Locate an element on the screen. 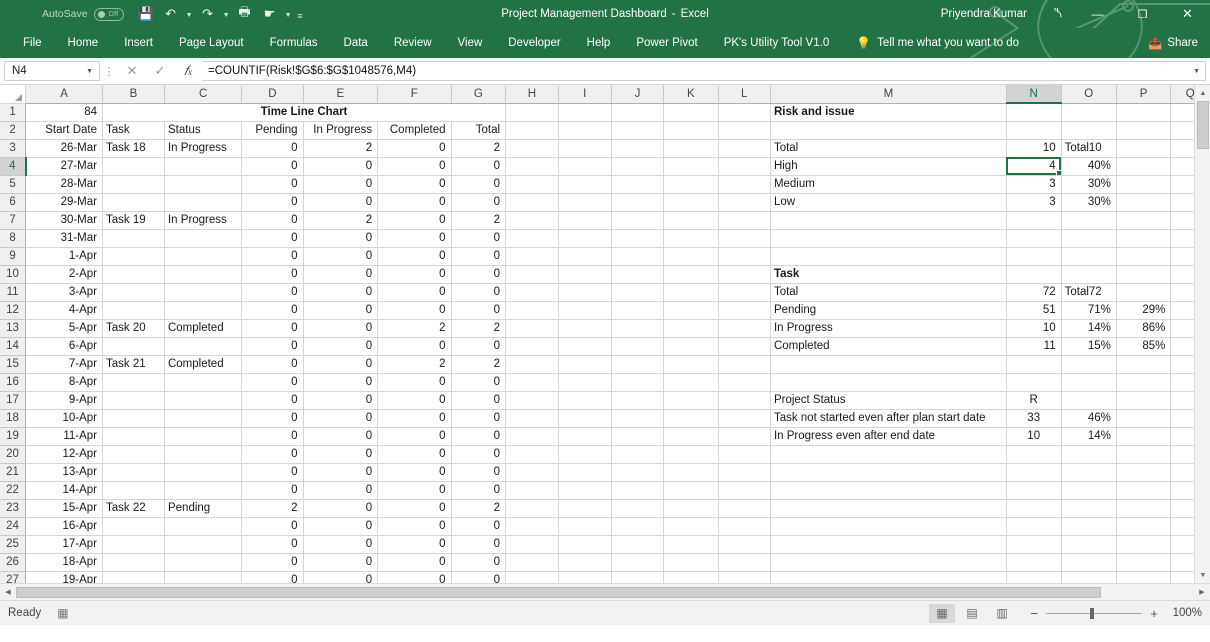  cell-L27 is located at coordinates (744, 577).